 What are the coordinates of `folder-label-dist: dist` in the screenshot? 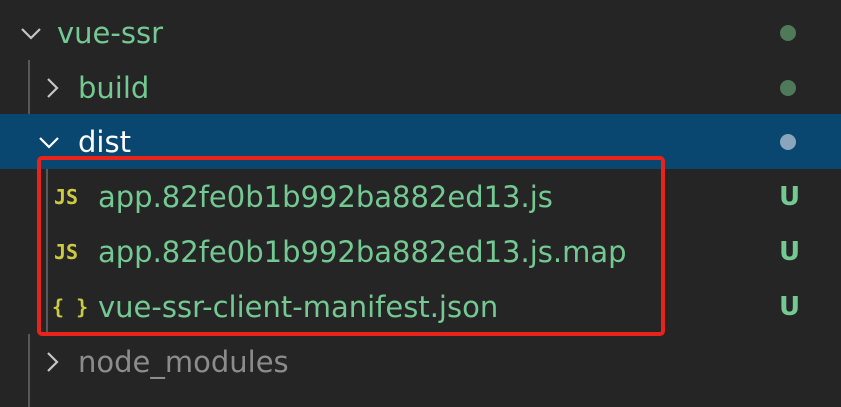 It's located at (104, 141).